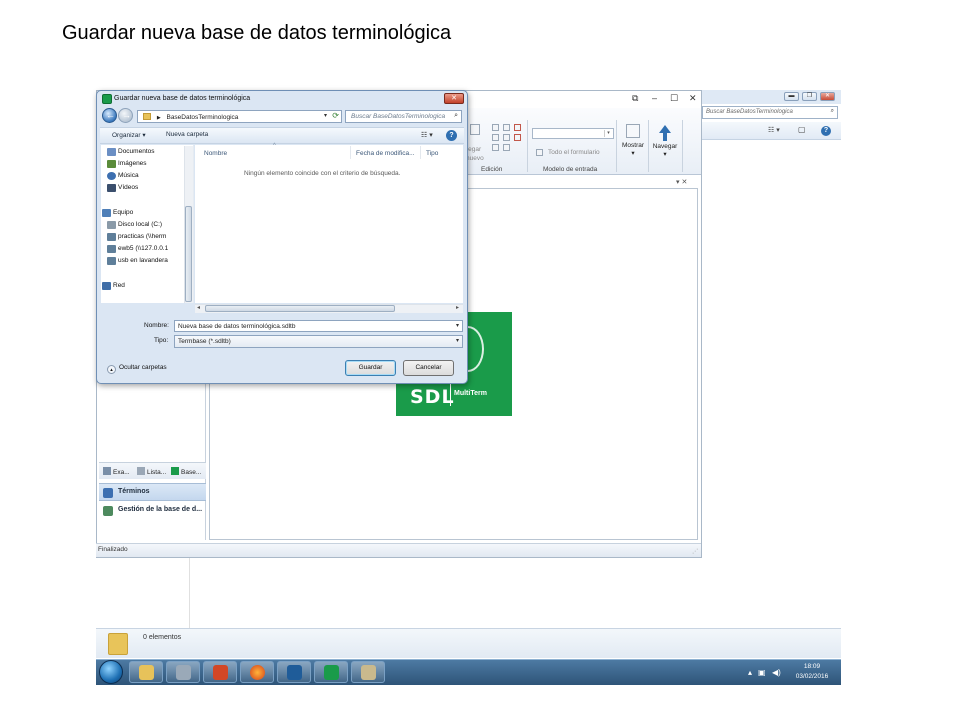 The height and width of the screenshot is (720, 960). I want to click on taskbar-studio-button, so click(294, 672).